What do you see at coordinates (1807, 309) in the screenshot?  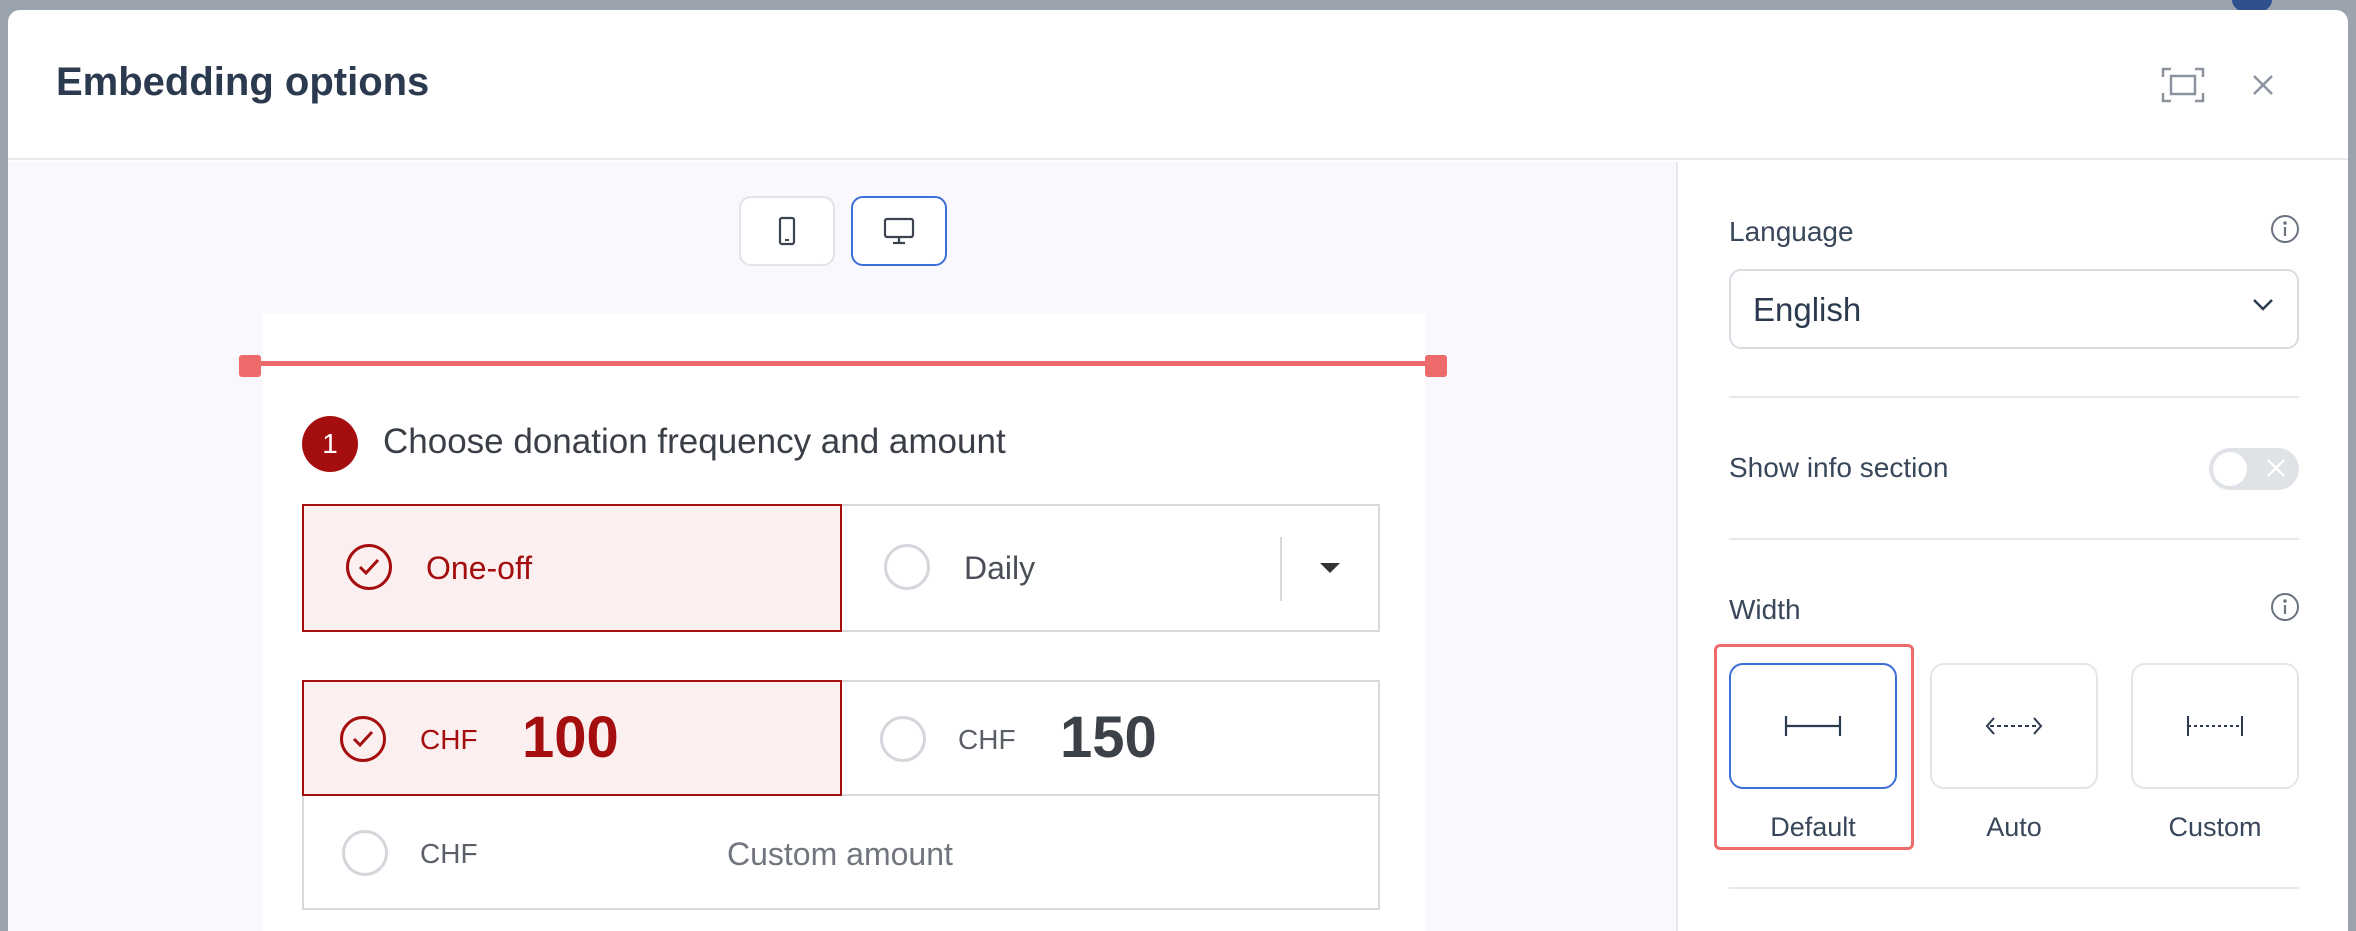 I see `language-value: English` at bounding box center [1807, 309].